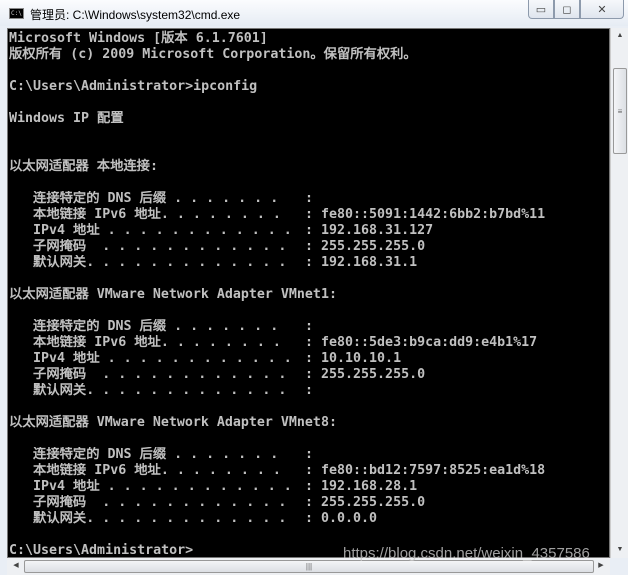 This screenshot has width=628, height=575. Describe the element at coordinates (429, 342) in the screenshot. I see `property-value: fe80::5de3:b9ca:dd9:e4b1%17` at that location.